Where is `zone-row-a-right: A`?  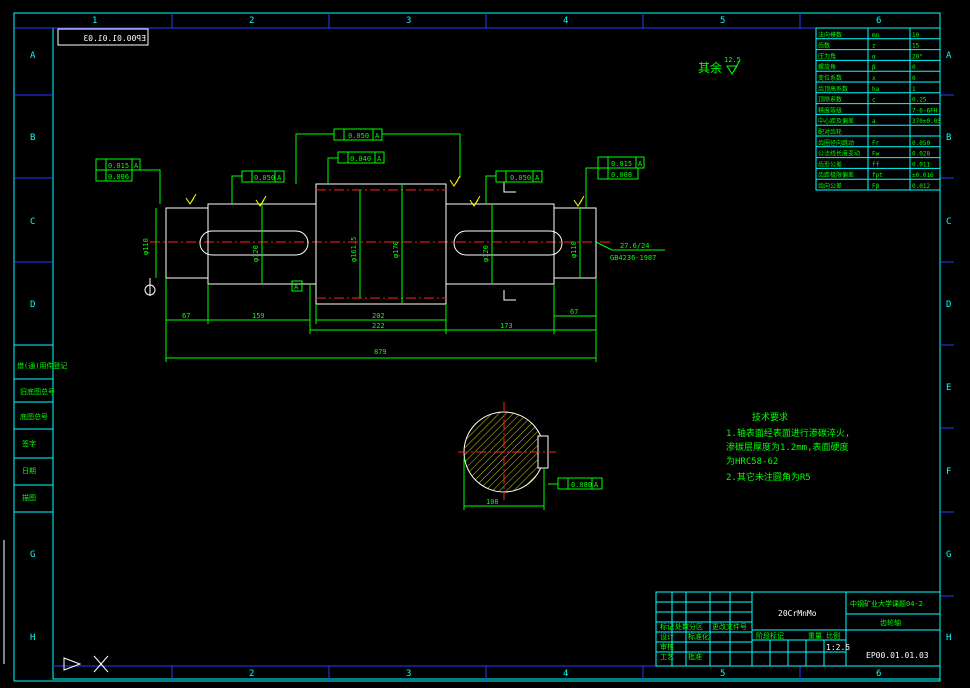
zone-row-a-right: A is located at coordinates (949, 56).